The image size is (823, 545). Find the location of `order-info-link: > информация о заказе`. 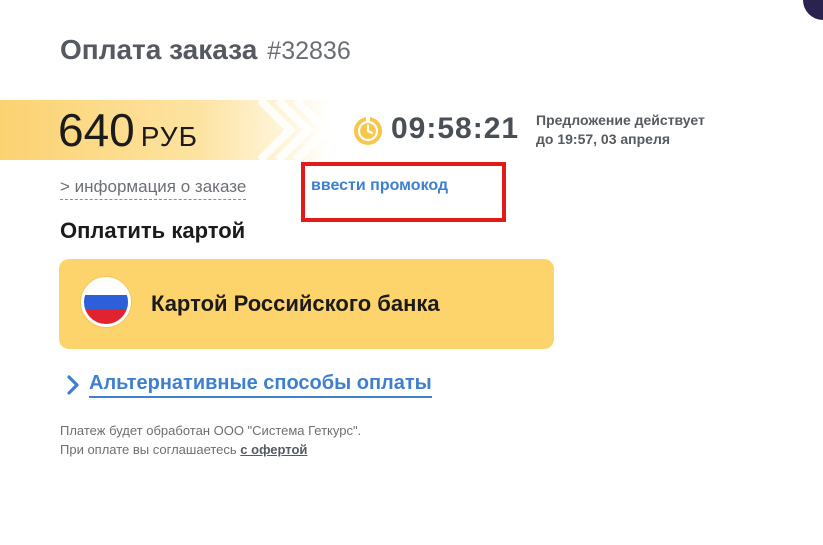

order-info-link: > информация о заказе is located at coordinates (153, 188).